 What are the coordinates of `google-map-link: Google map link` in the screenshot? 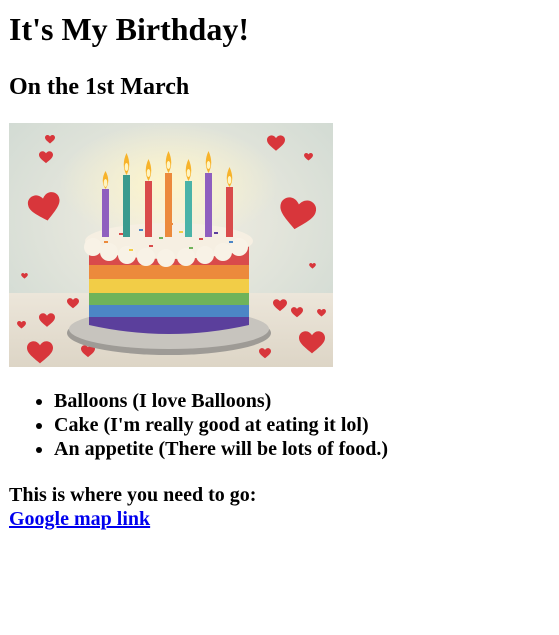 It's located at (79, 519).